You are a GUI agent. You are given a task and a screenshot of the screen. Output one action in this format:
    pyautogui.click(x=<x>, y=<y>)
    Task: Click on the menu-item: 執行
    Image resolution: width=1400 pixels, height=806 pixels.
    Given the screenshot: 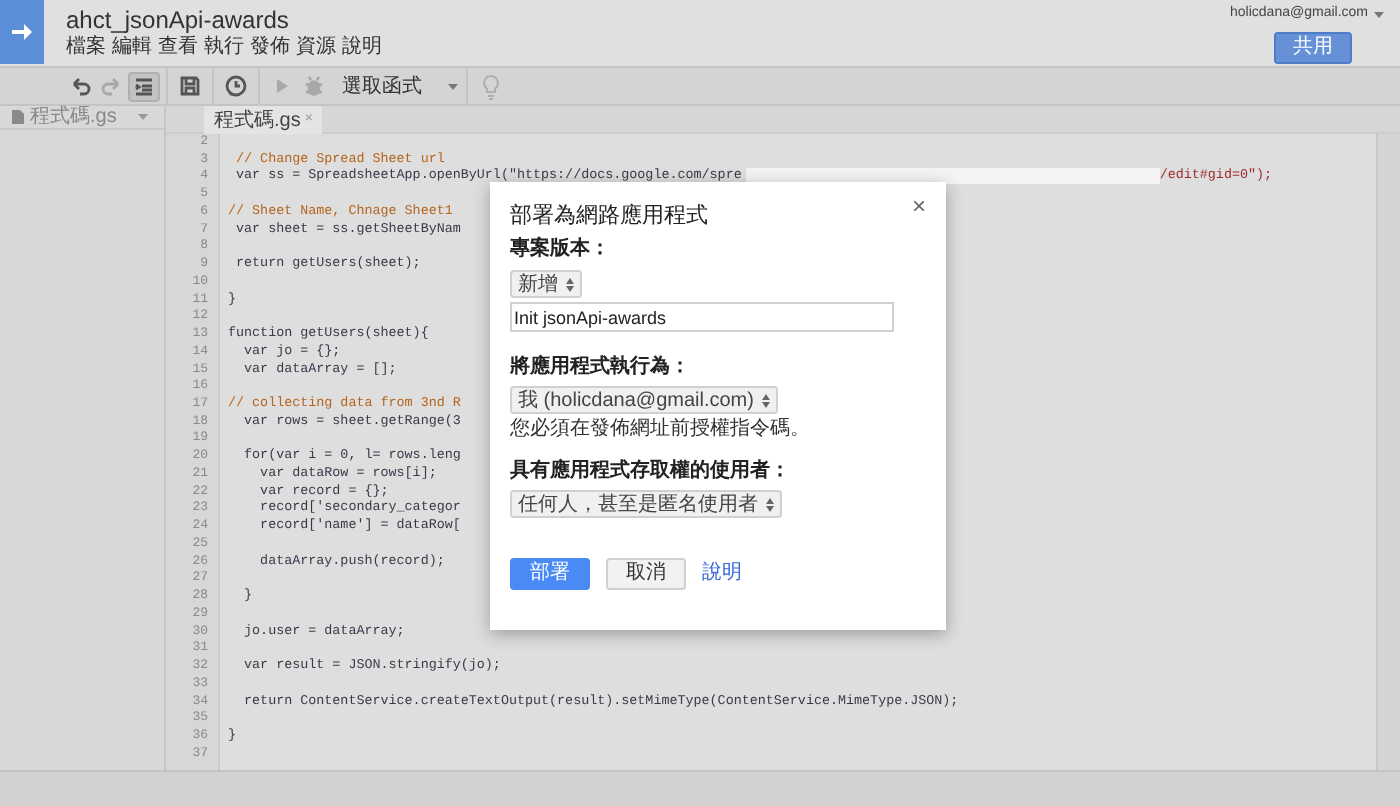 What is the action you would take?
    pyautogui.click(x=224, y=48)
    